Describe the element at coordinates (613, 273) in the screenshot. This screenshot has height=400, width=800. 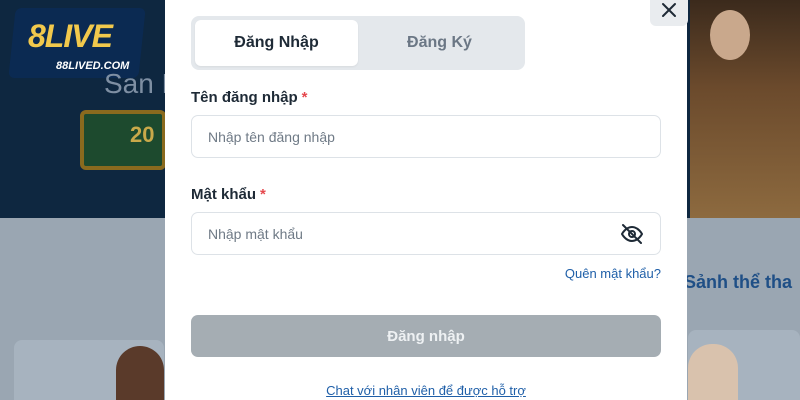
I see `forgot-password-link: Quên mật khẩu?` at that location.